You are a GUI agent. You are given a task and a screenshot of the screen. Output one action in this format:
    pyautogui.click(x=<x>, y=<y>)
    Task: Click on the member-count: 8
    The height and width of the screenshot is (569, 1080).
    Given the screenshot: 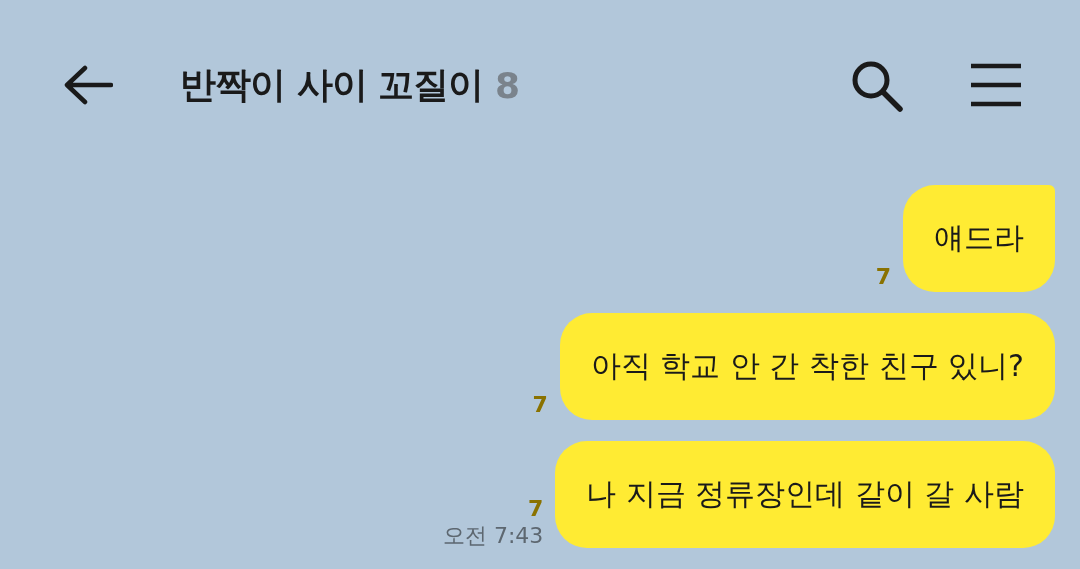 What is the action you would take?
    pyautogui.click(x=508, y=85)
    